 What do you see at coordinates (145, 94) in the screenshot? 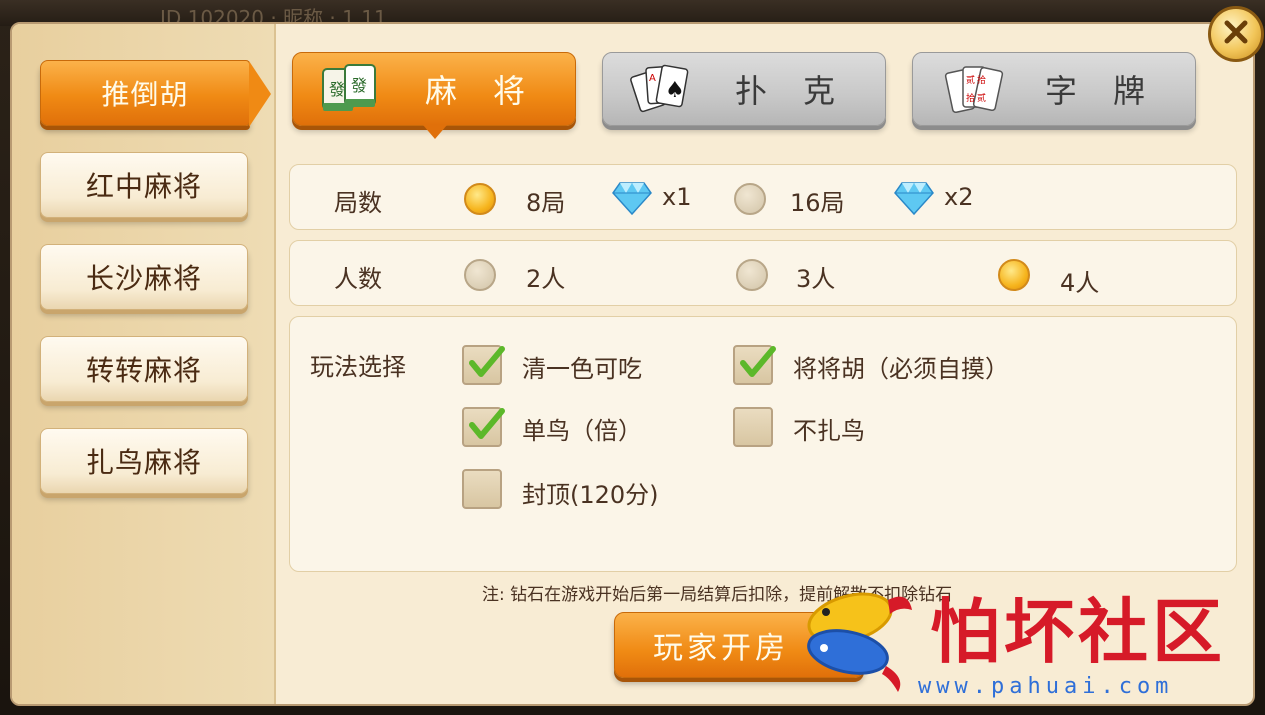
I see `sidebar-item-label: 推倒胡` at bounding box center [145, 94].